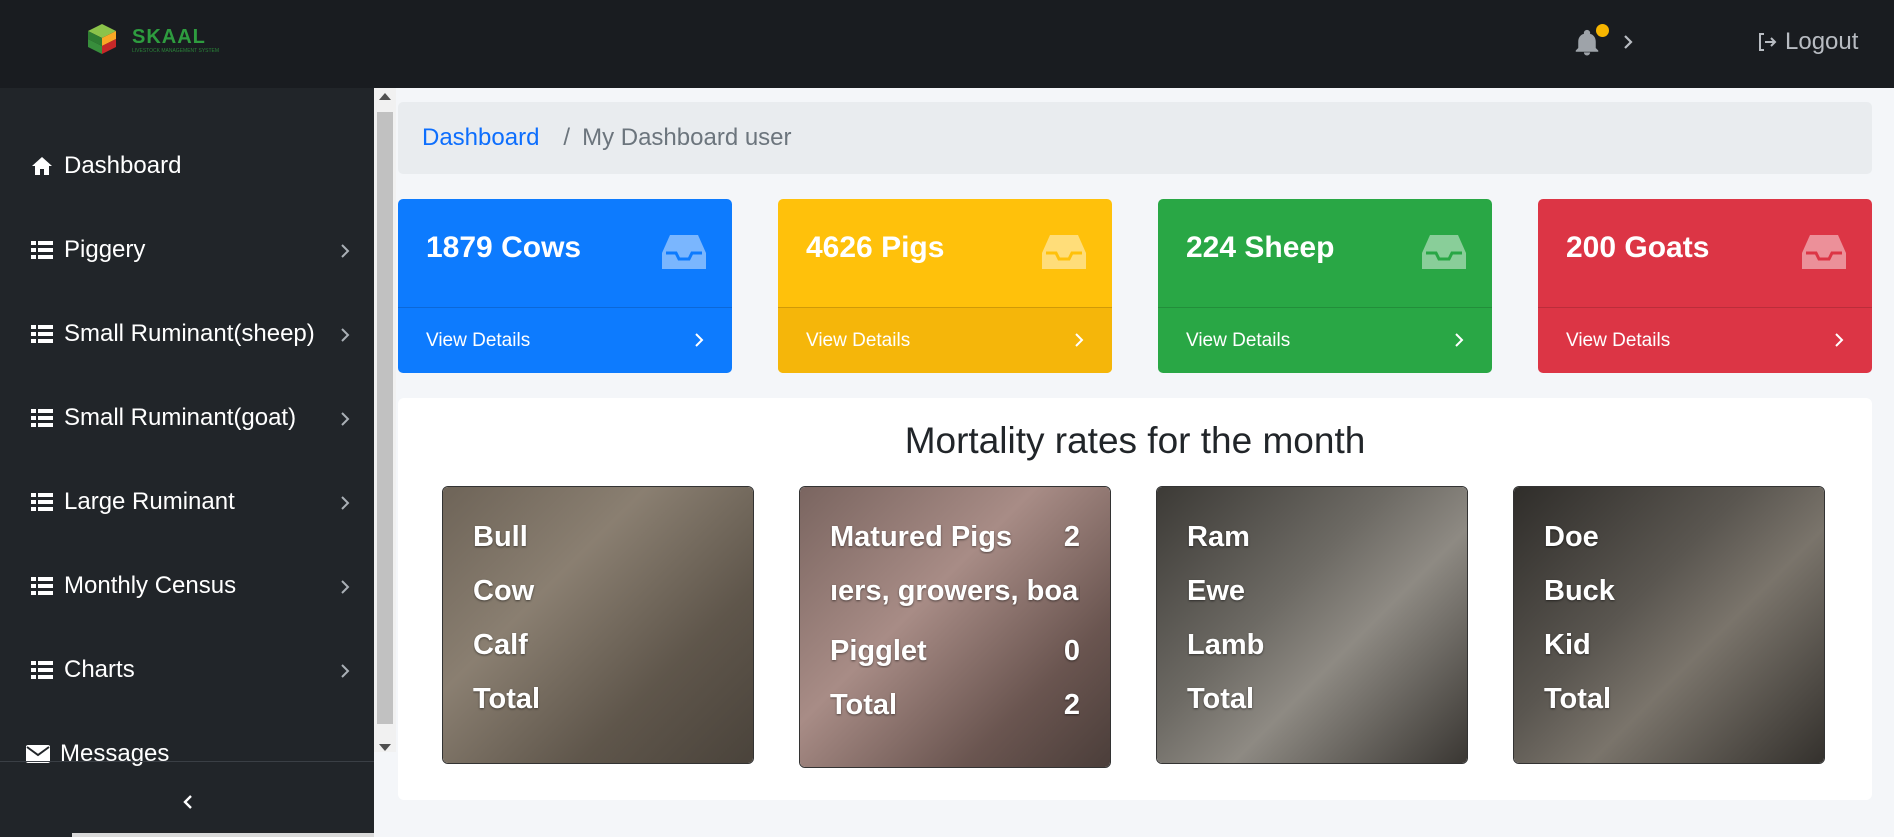 The height and width of the screenshot is (837, 1894). I want to click on mortality-row: Total 2, so click(955, 705).